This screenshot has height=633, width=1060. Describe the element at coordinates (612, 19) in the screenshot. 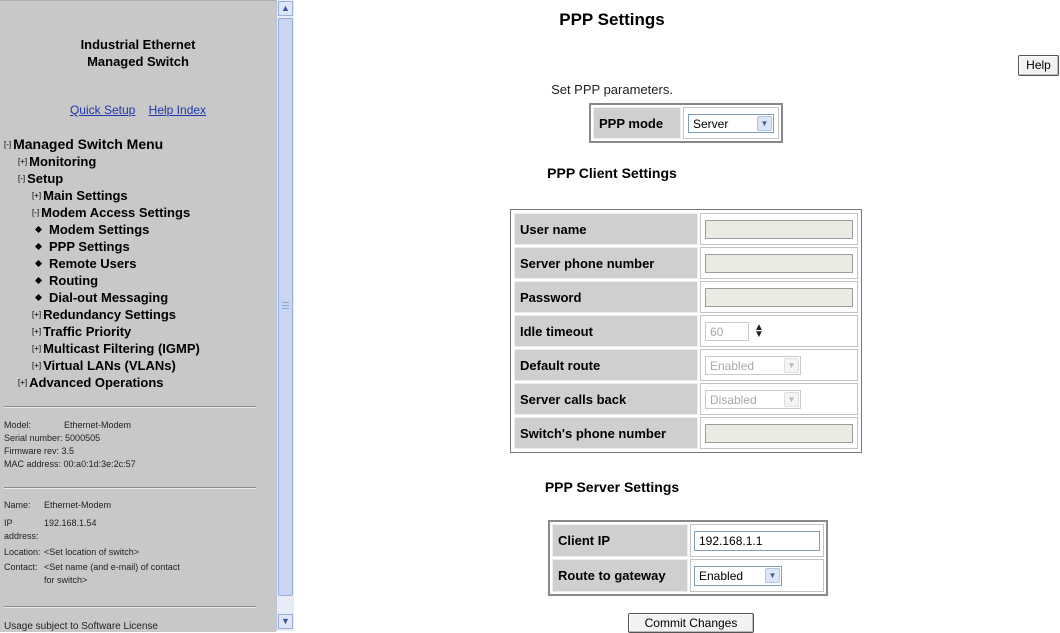

I see `page-title: PPP Settings` at that location.